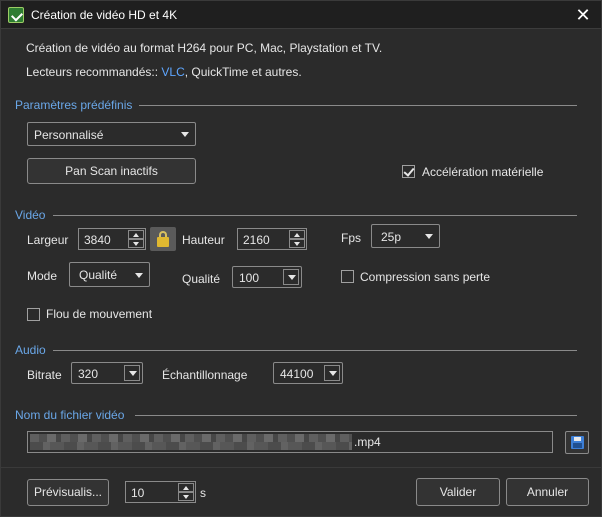  What do you see at coordinates (201, 279) in the screenshot?
I see `quality-label: Qualité` at bounding box center [201, 279].